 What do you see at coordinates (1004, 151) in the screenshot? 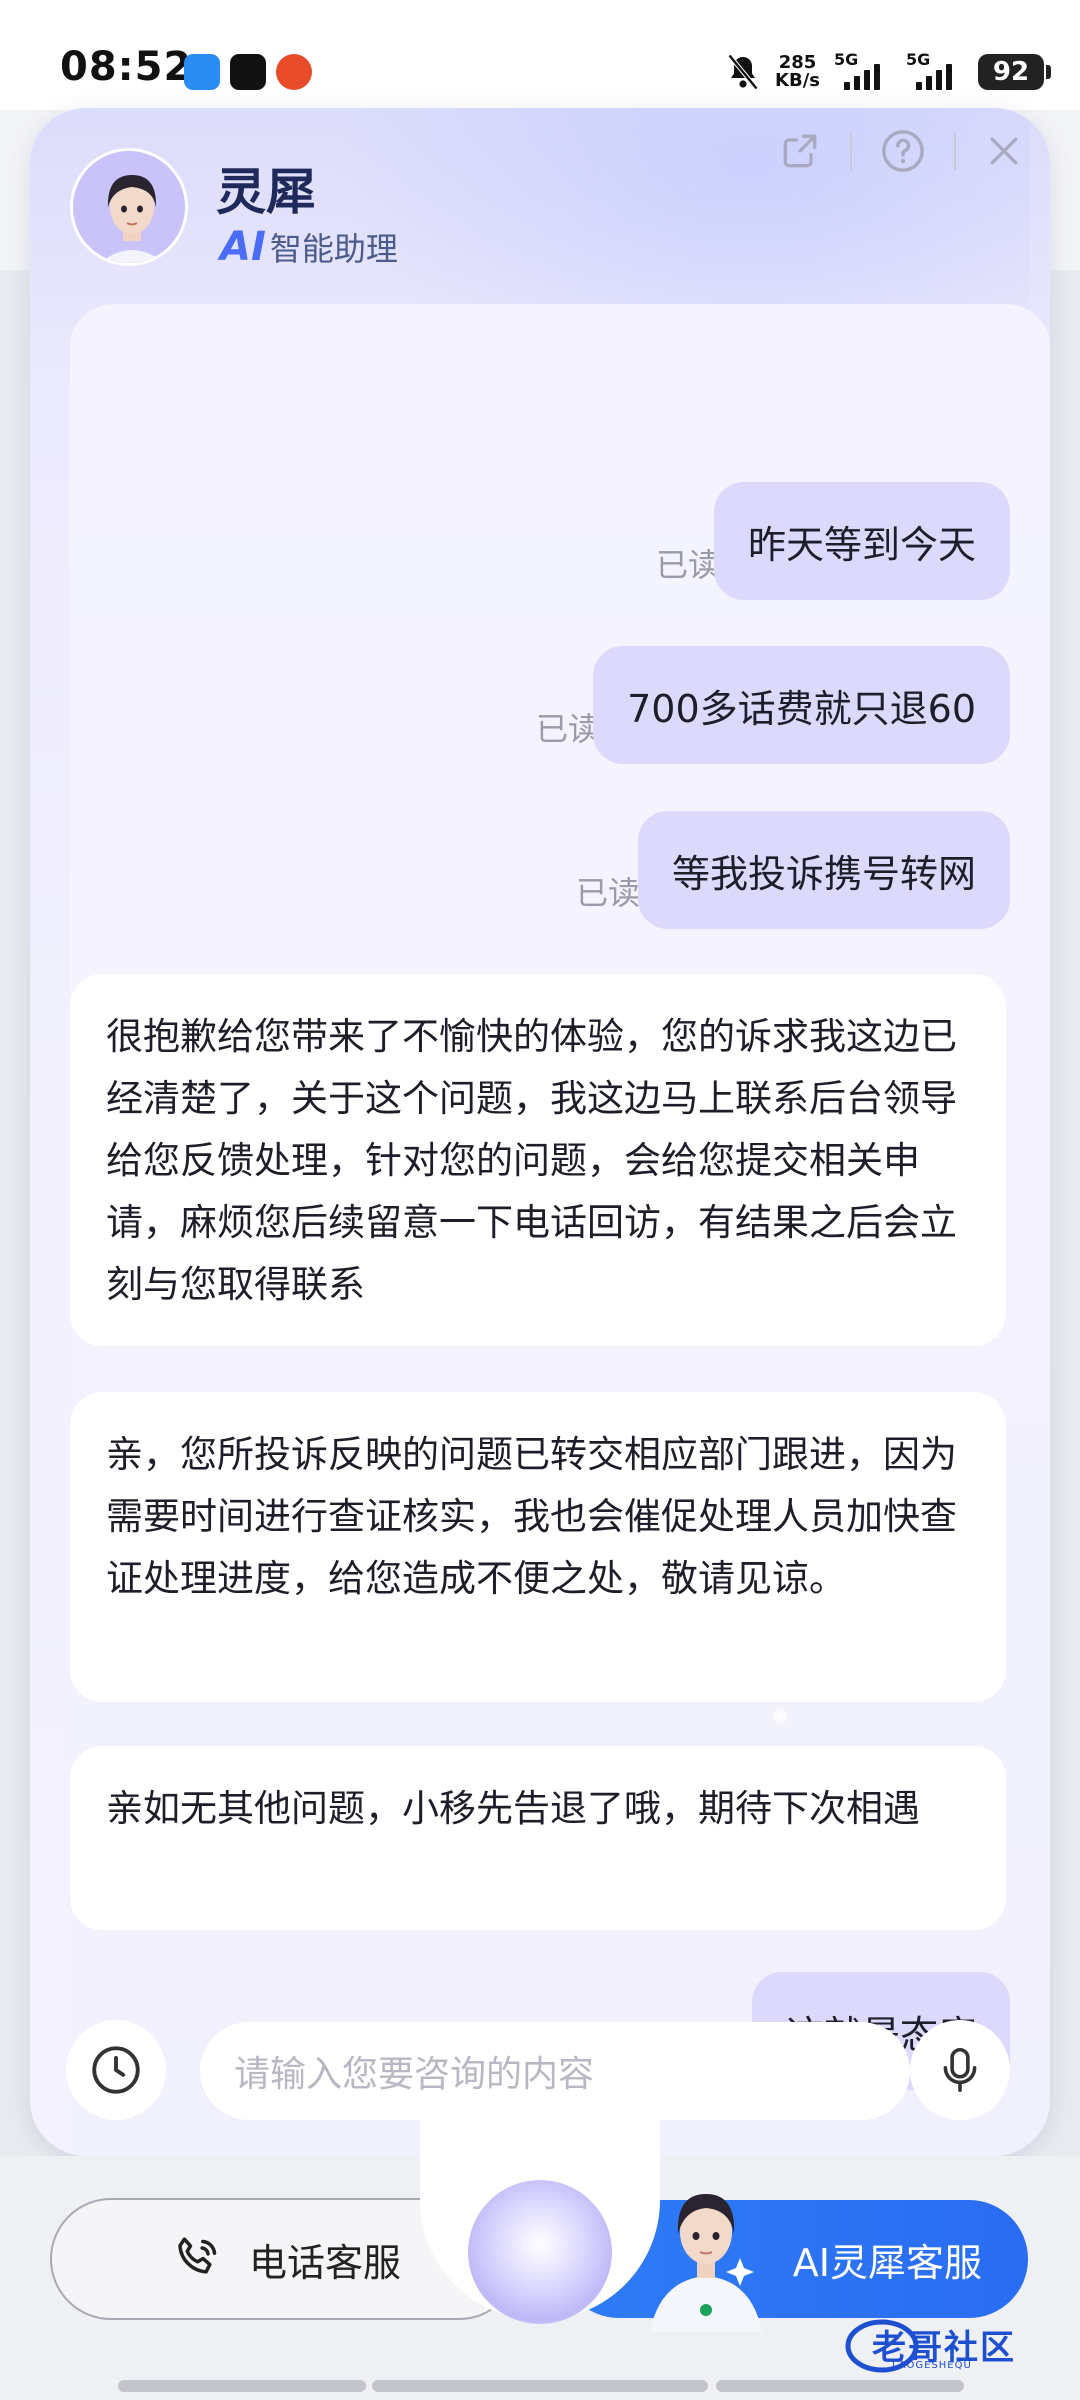
I see `close-icon` at bounding box center [1004, 151].